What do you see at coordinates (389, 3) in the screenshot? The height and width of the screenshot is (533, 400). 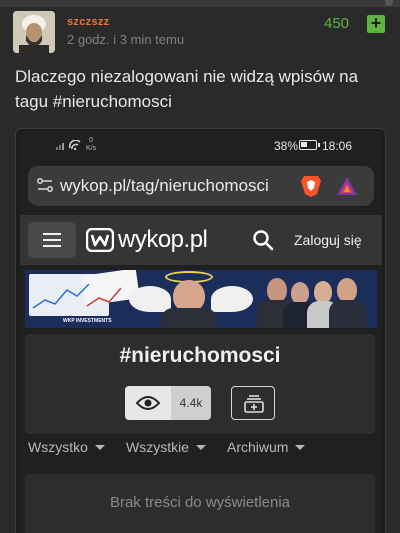 I see `scroll-knob` at bounding box center [389, 3].